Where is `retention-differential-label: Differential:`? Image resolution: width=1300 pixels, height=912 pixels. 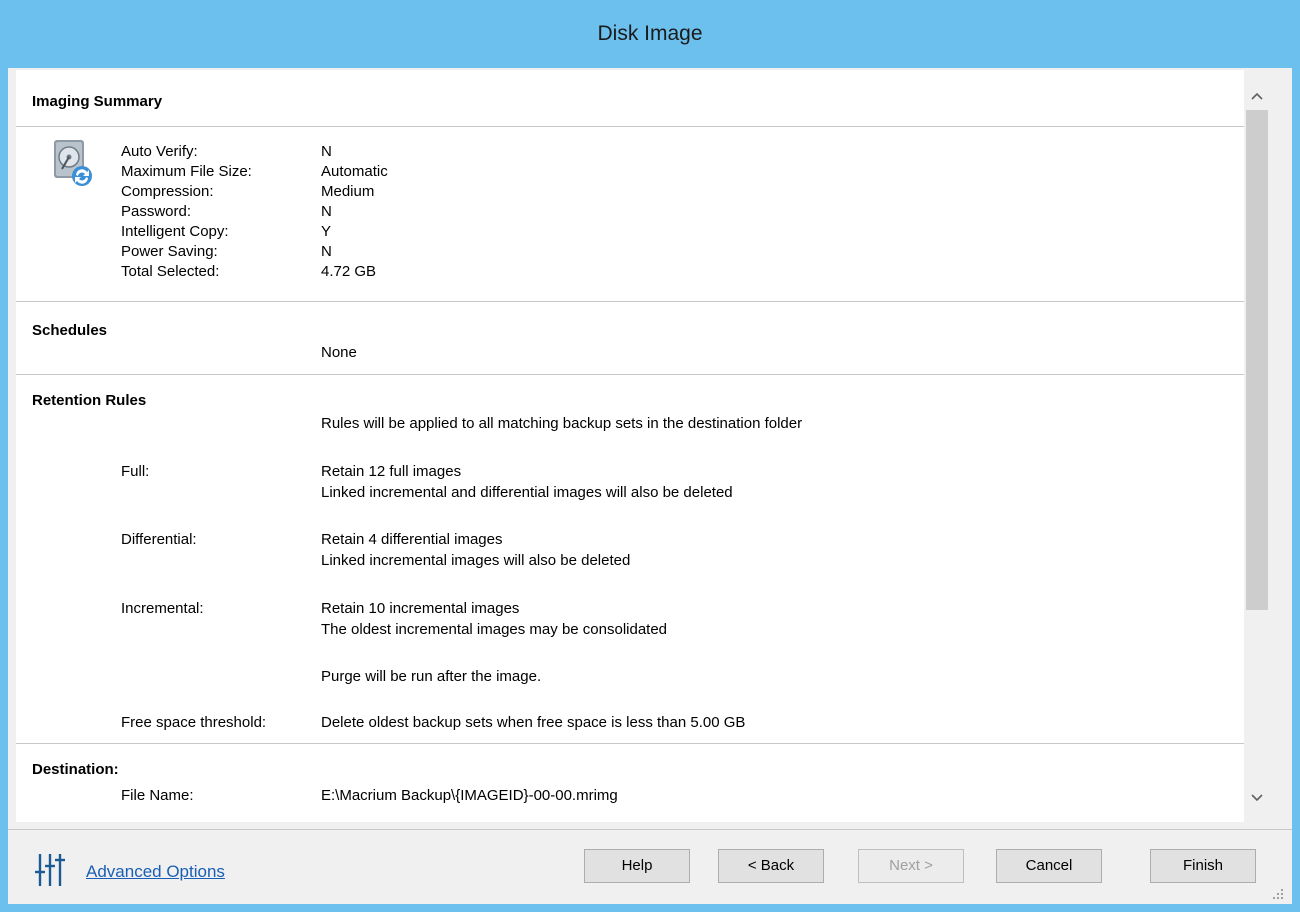
retention-differential-label: Differential: is located at coordinates (159, 539).